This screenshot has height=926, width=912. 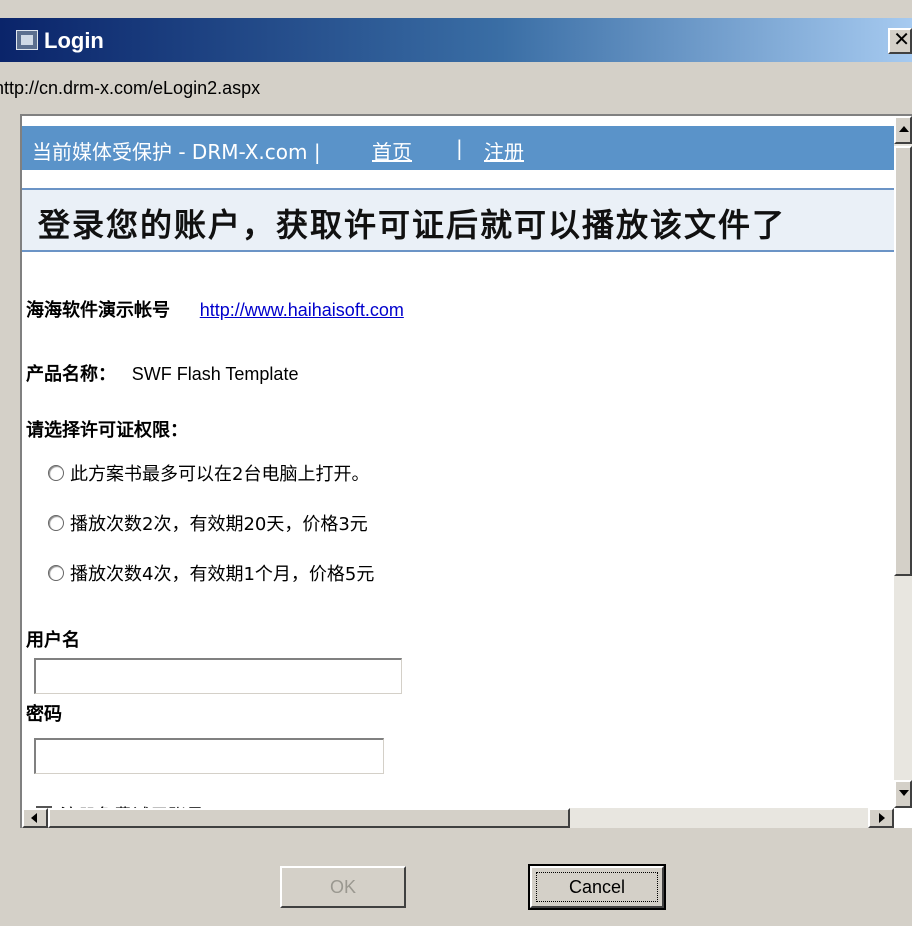 I want to click on site-topbar: 当前媒体受保护 - DRM-X.com | 首页 | 注册, so click(x=462, y=148).